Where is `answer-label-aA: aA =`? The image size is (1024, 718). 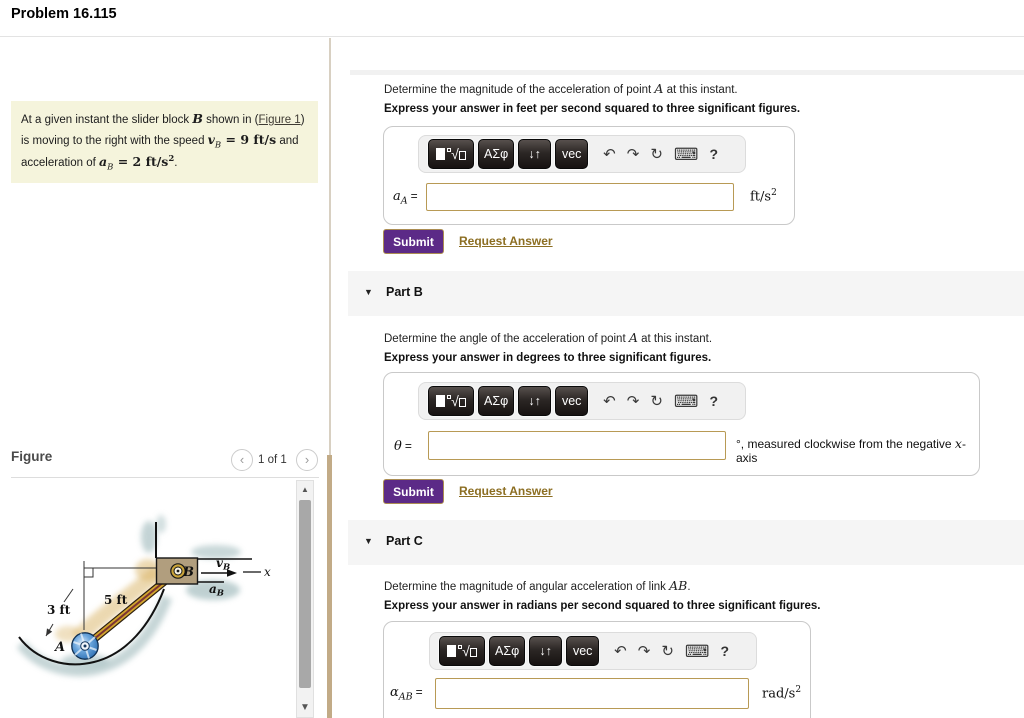 answer-label-aA: aA = is located at coordinates (405, 198).